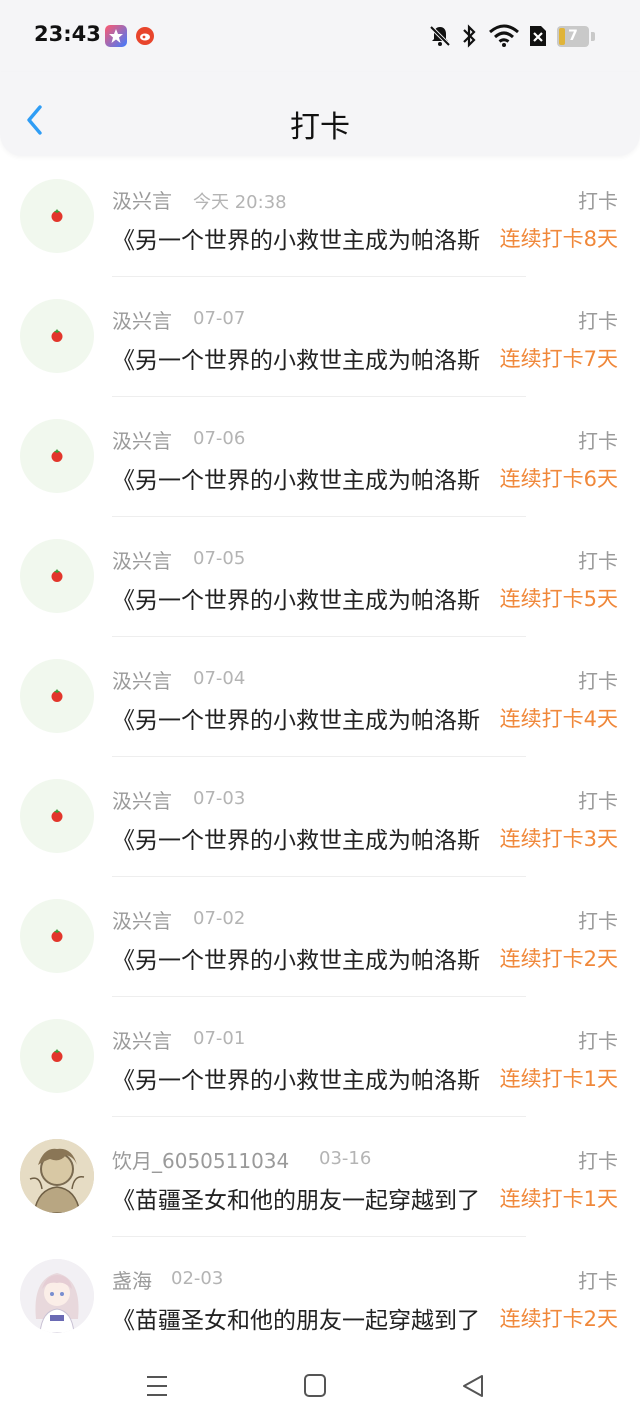 The image size is (640, 1426). What do you see at coordinates (558, 719) in the screenshot?
I see `streak-label: 连续打卡4天` at bounding box center [558, 719].